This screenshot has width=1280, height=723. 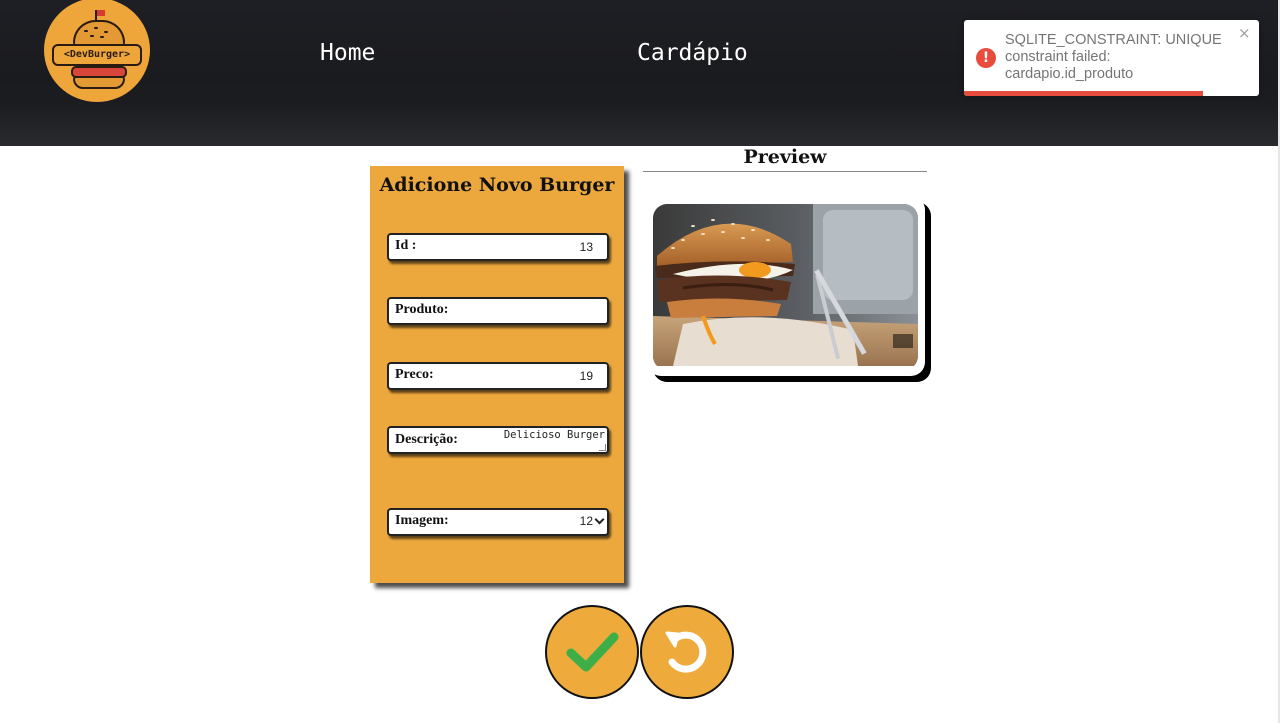 I want to click on toast-progress-bar, so click(x=1083, y=93).